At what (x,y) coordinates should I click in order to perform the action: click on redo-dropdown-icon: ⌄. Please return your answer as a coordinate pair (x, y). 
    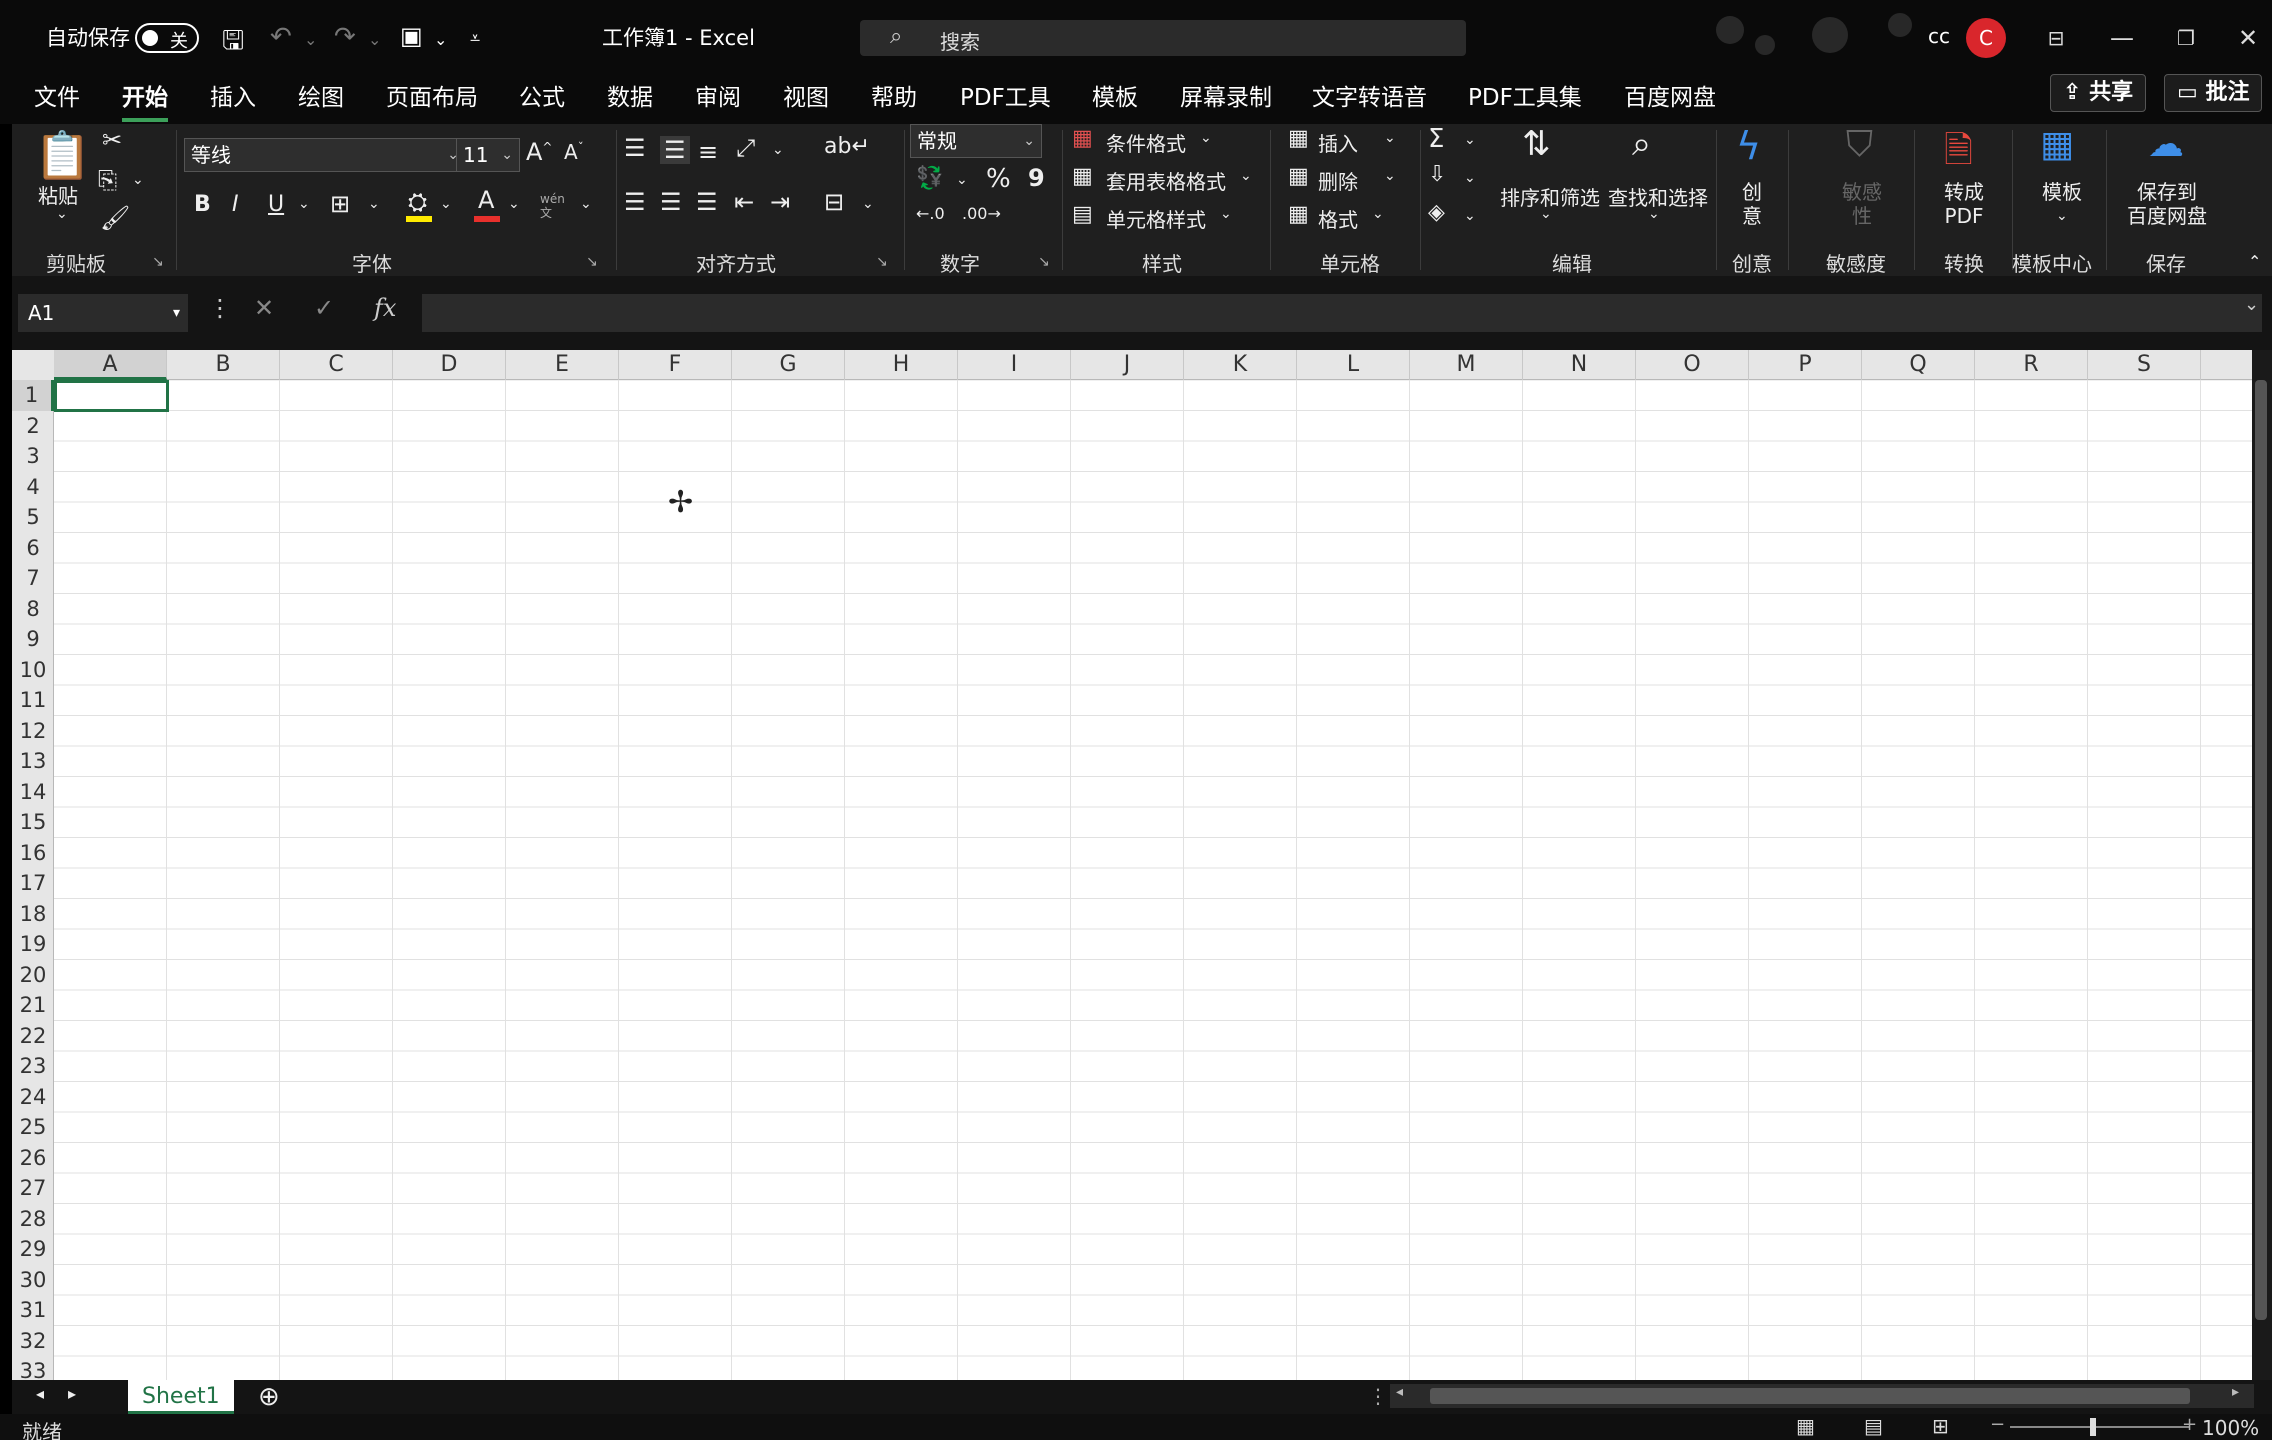
    Looking at the image, I should click on (374, 39).